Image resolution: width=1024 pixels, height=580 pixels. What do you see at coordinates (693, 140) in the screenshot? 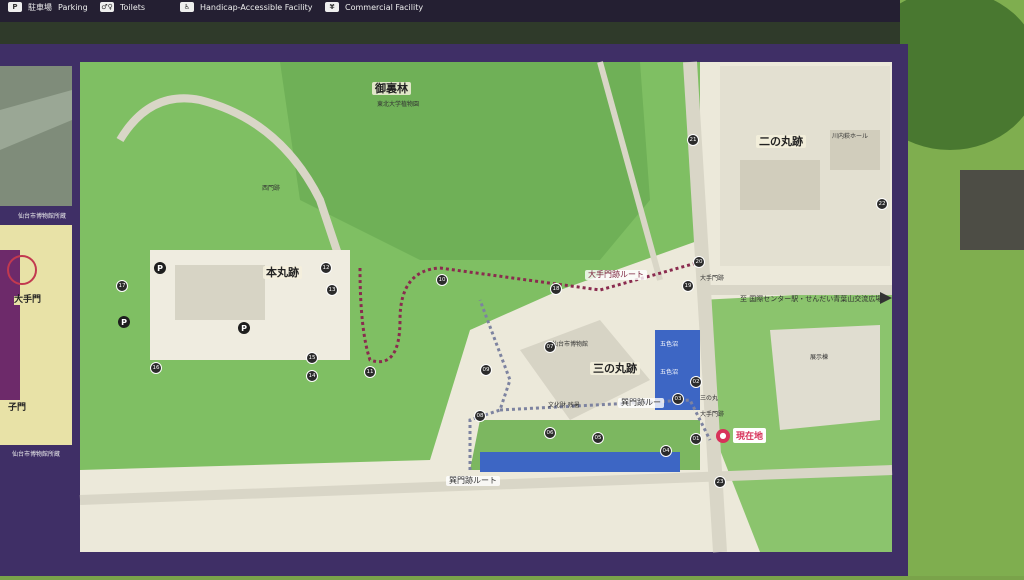
I see `marker-21: 21` at bounding box center [693, 140].